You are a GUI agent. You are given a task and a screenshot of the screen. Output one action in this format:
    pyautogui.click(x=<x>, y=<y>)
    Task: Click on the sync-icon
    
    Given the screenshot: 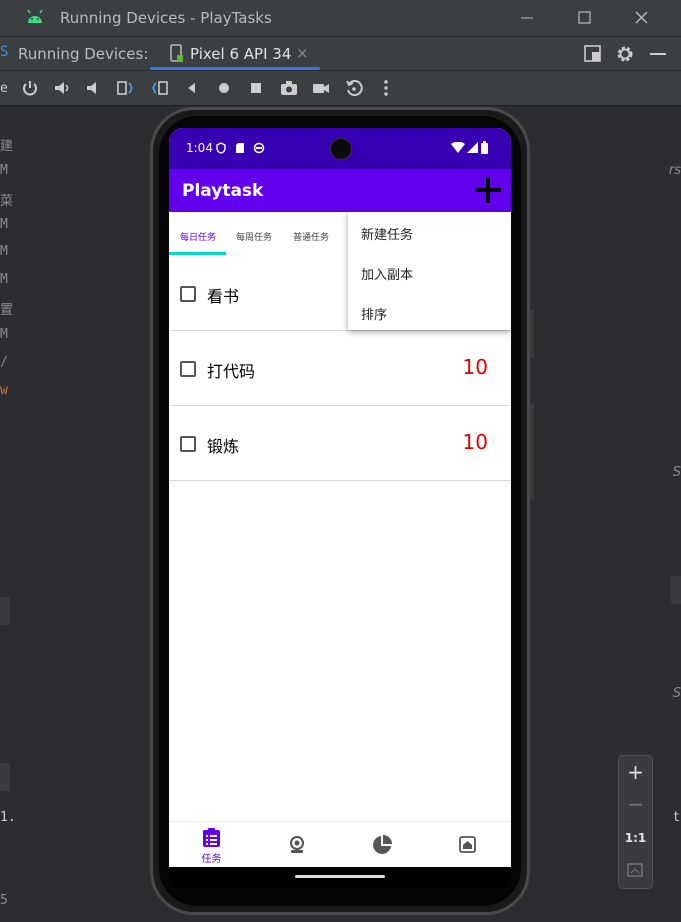 What is the action you would take?
    pyautogui.click(x=259, y=148)
    